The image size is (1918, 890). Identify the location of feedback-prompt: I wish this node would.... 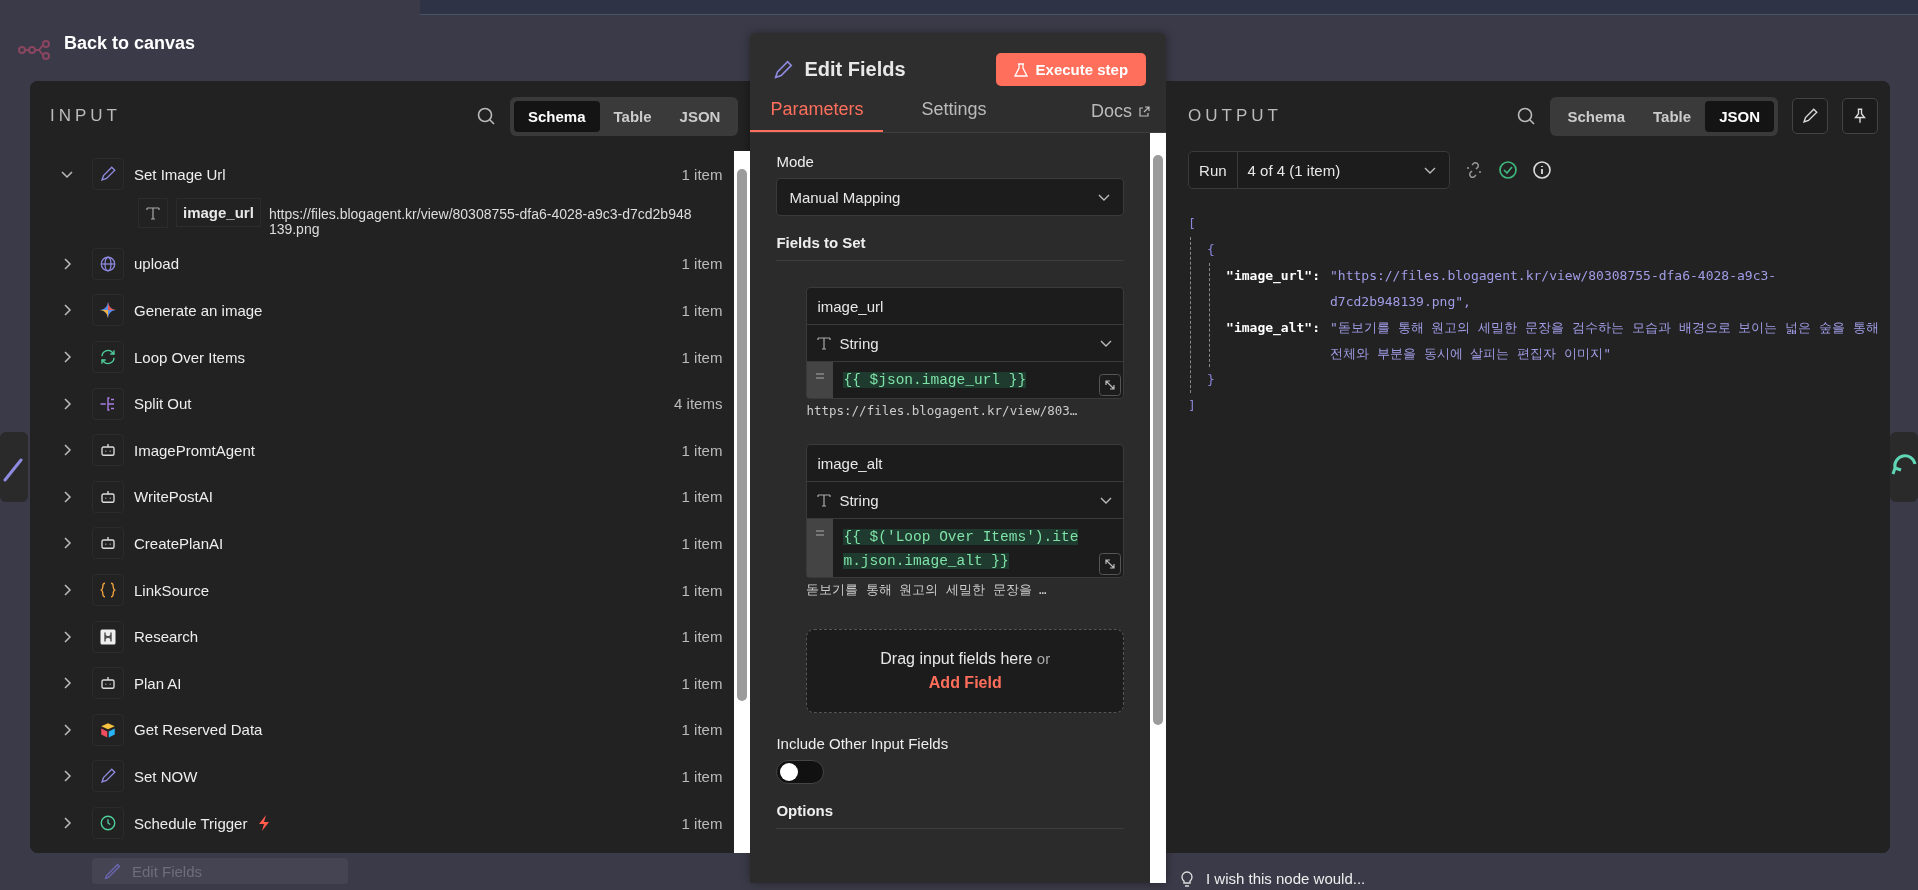
(1273, 878).